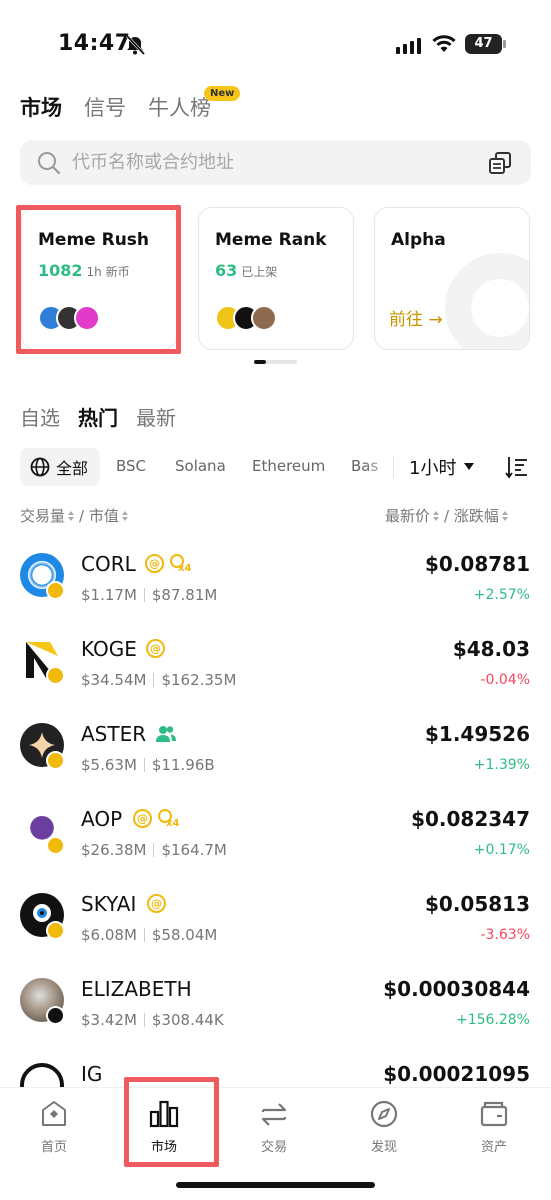 The width and height of the screenshot is (551, 1200). What do you see at coordinates (444, 43) in the screenshot?
I see `wifi-icon` at bounding box center [444, 43].